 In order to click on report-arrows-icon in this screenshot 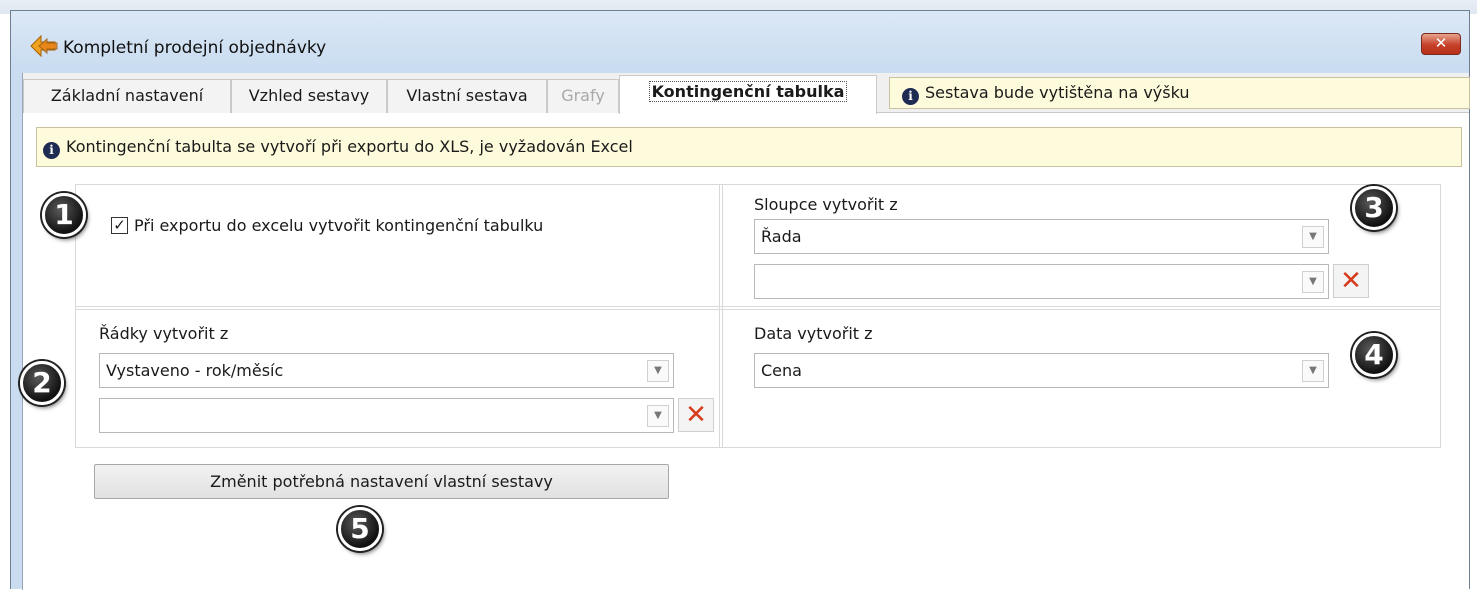, I will do `click(44, 46)`.